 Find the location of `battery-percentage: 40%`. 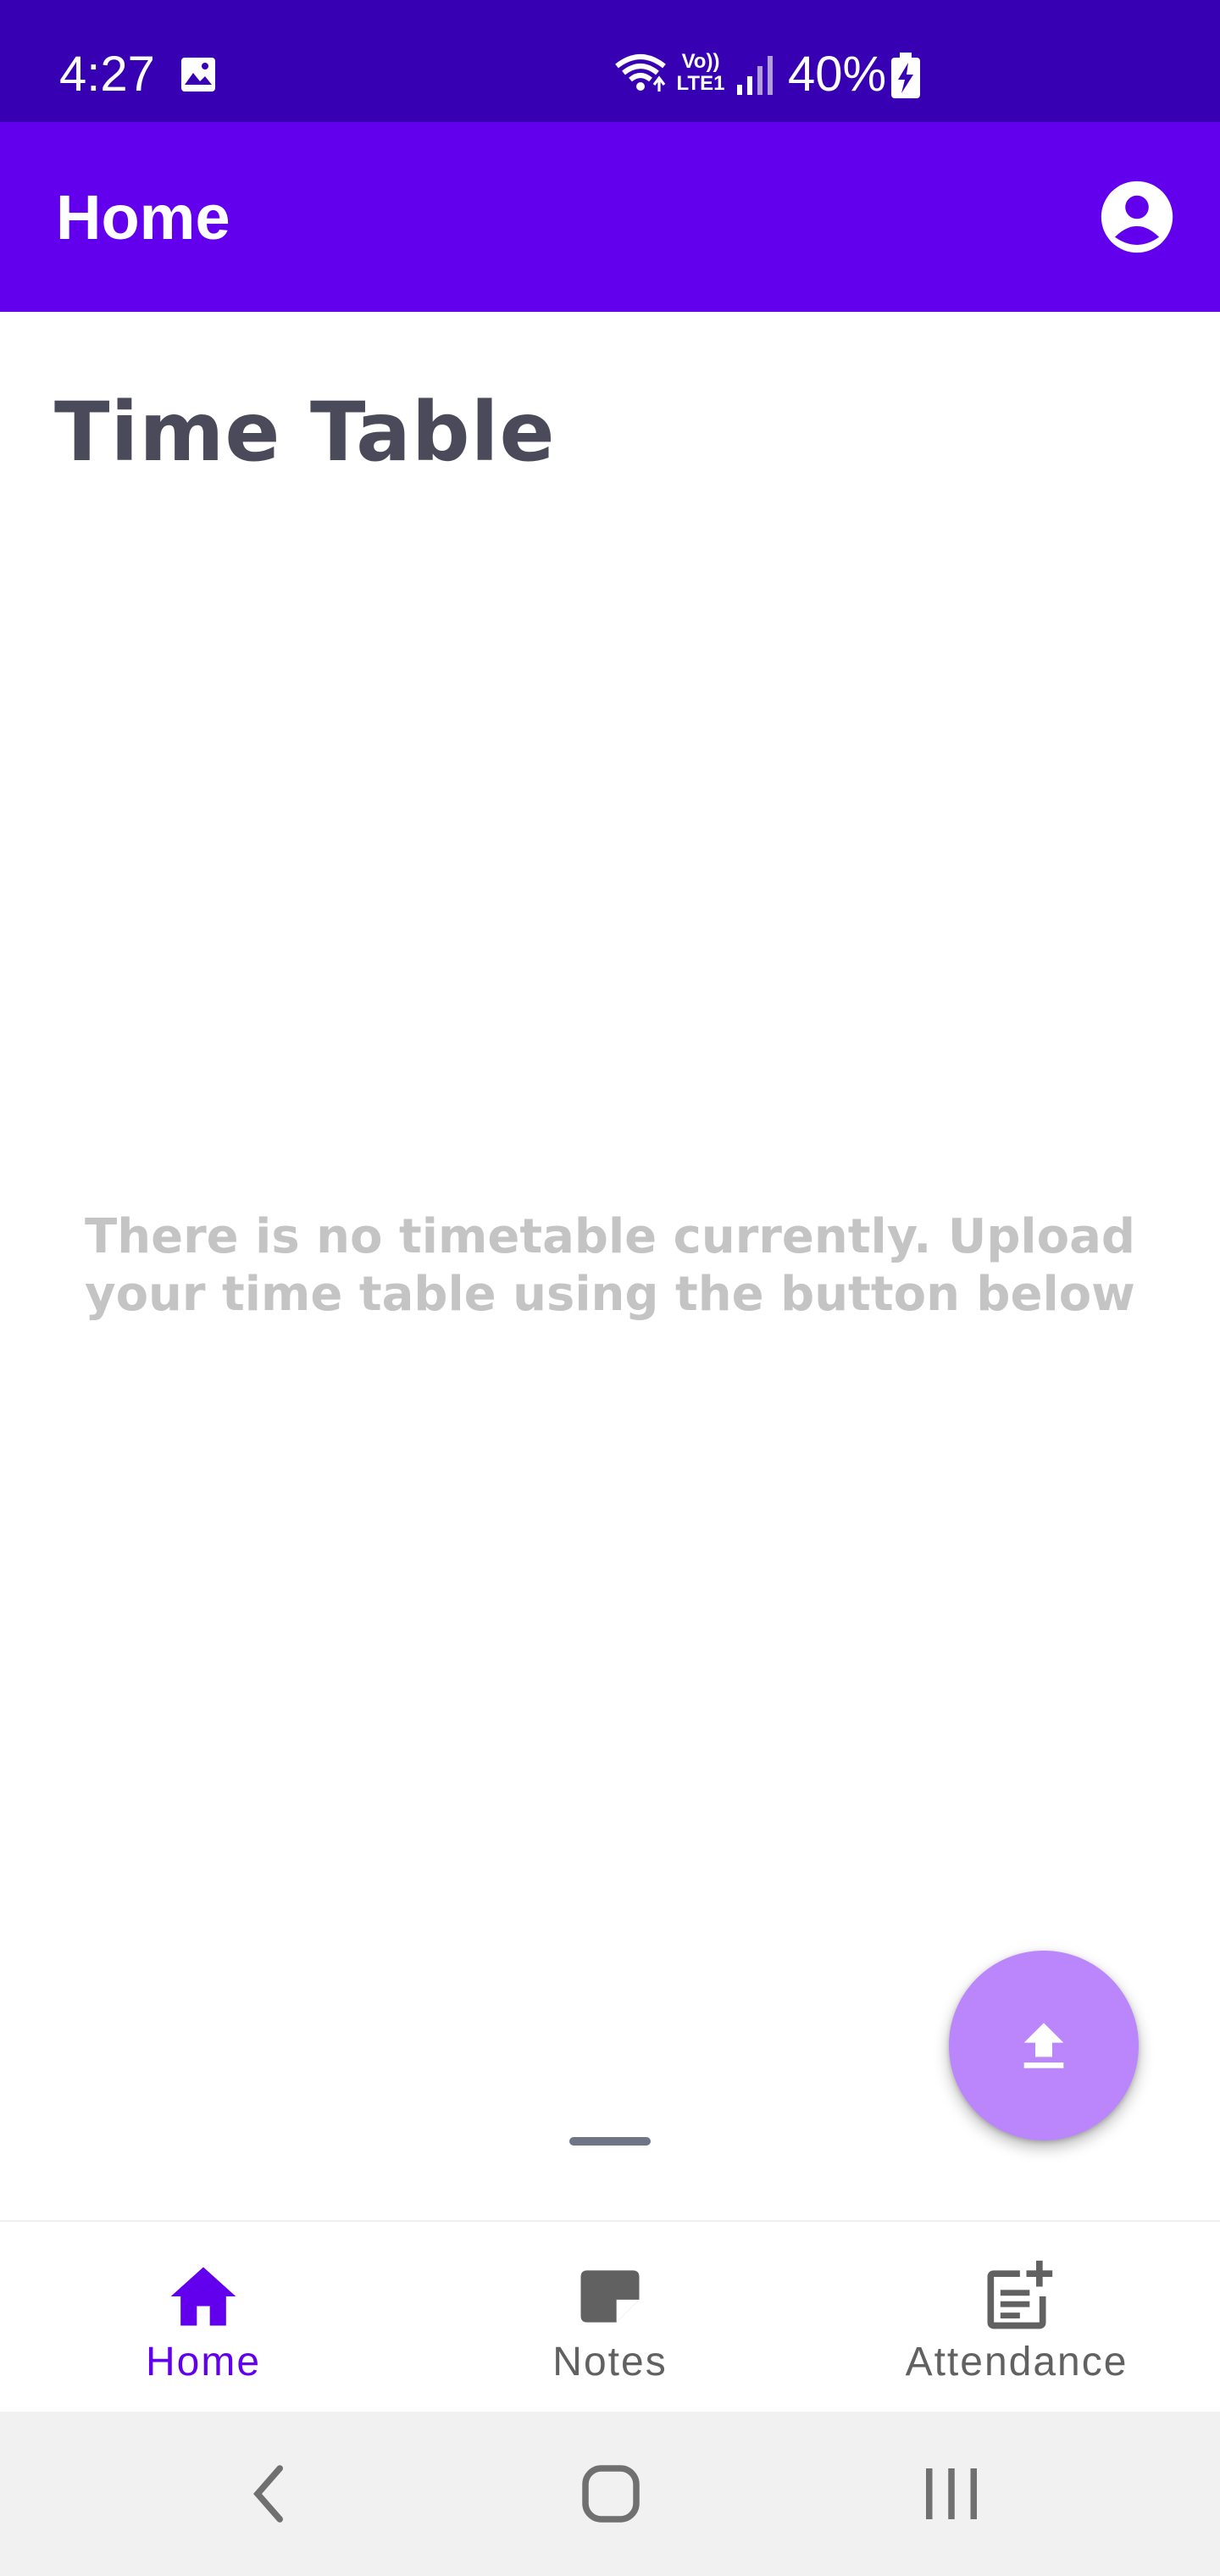

battery-percentage: 40% is located at coordinates (837, 74).